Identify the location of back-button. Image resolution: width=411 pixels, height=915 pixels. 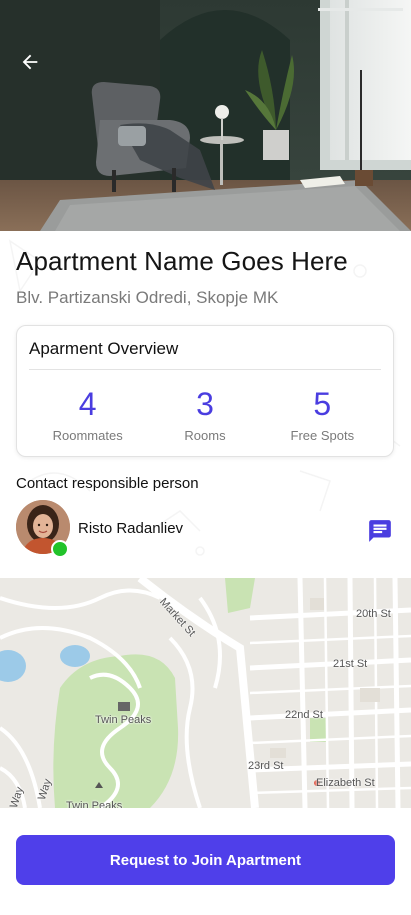
(30, 62).